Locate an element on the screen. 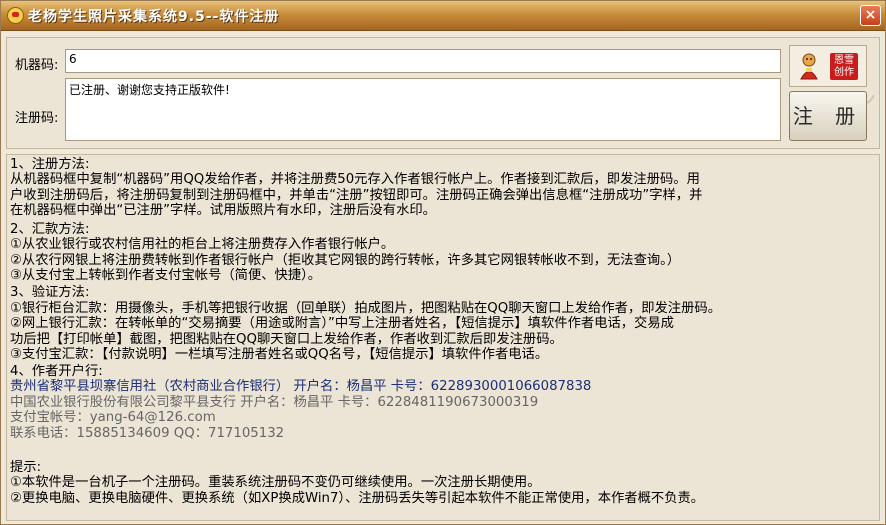 This screenshot has height=525, width=886. instruction-line: 支付宝帐号：yang-64@126.com is located at coordinates (113, 417).